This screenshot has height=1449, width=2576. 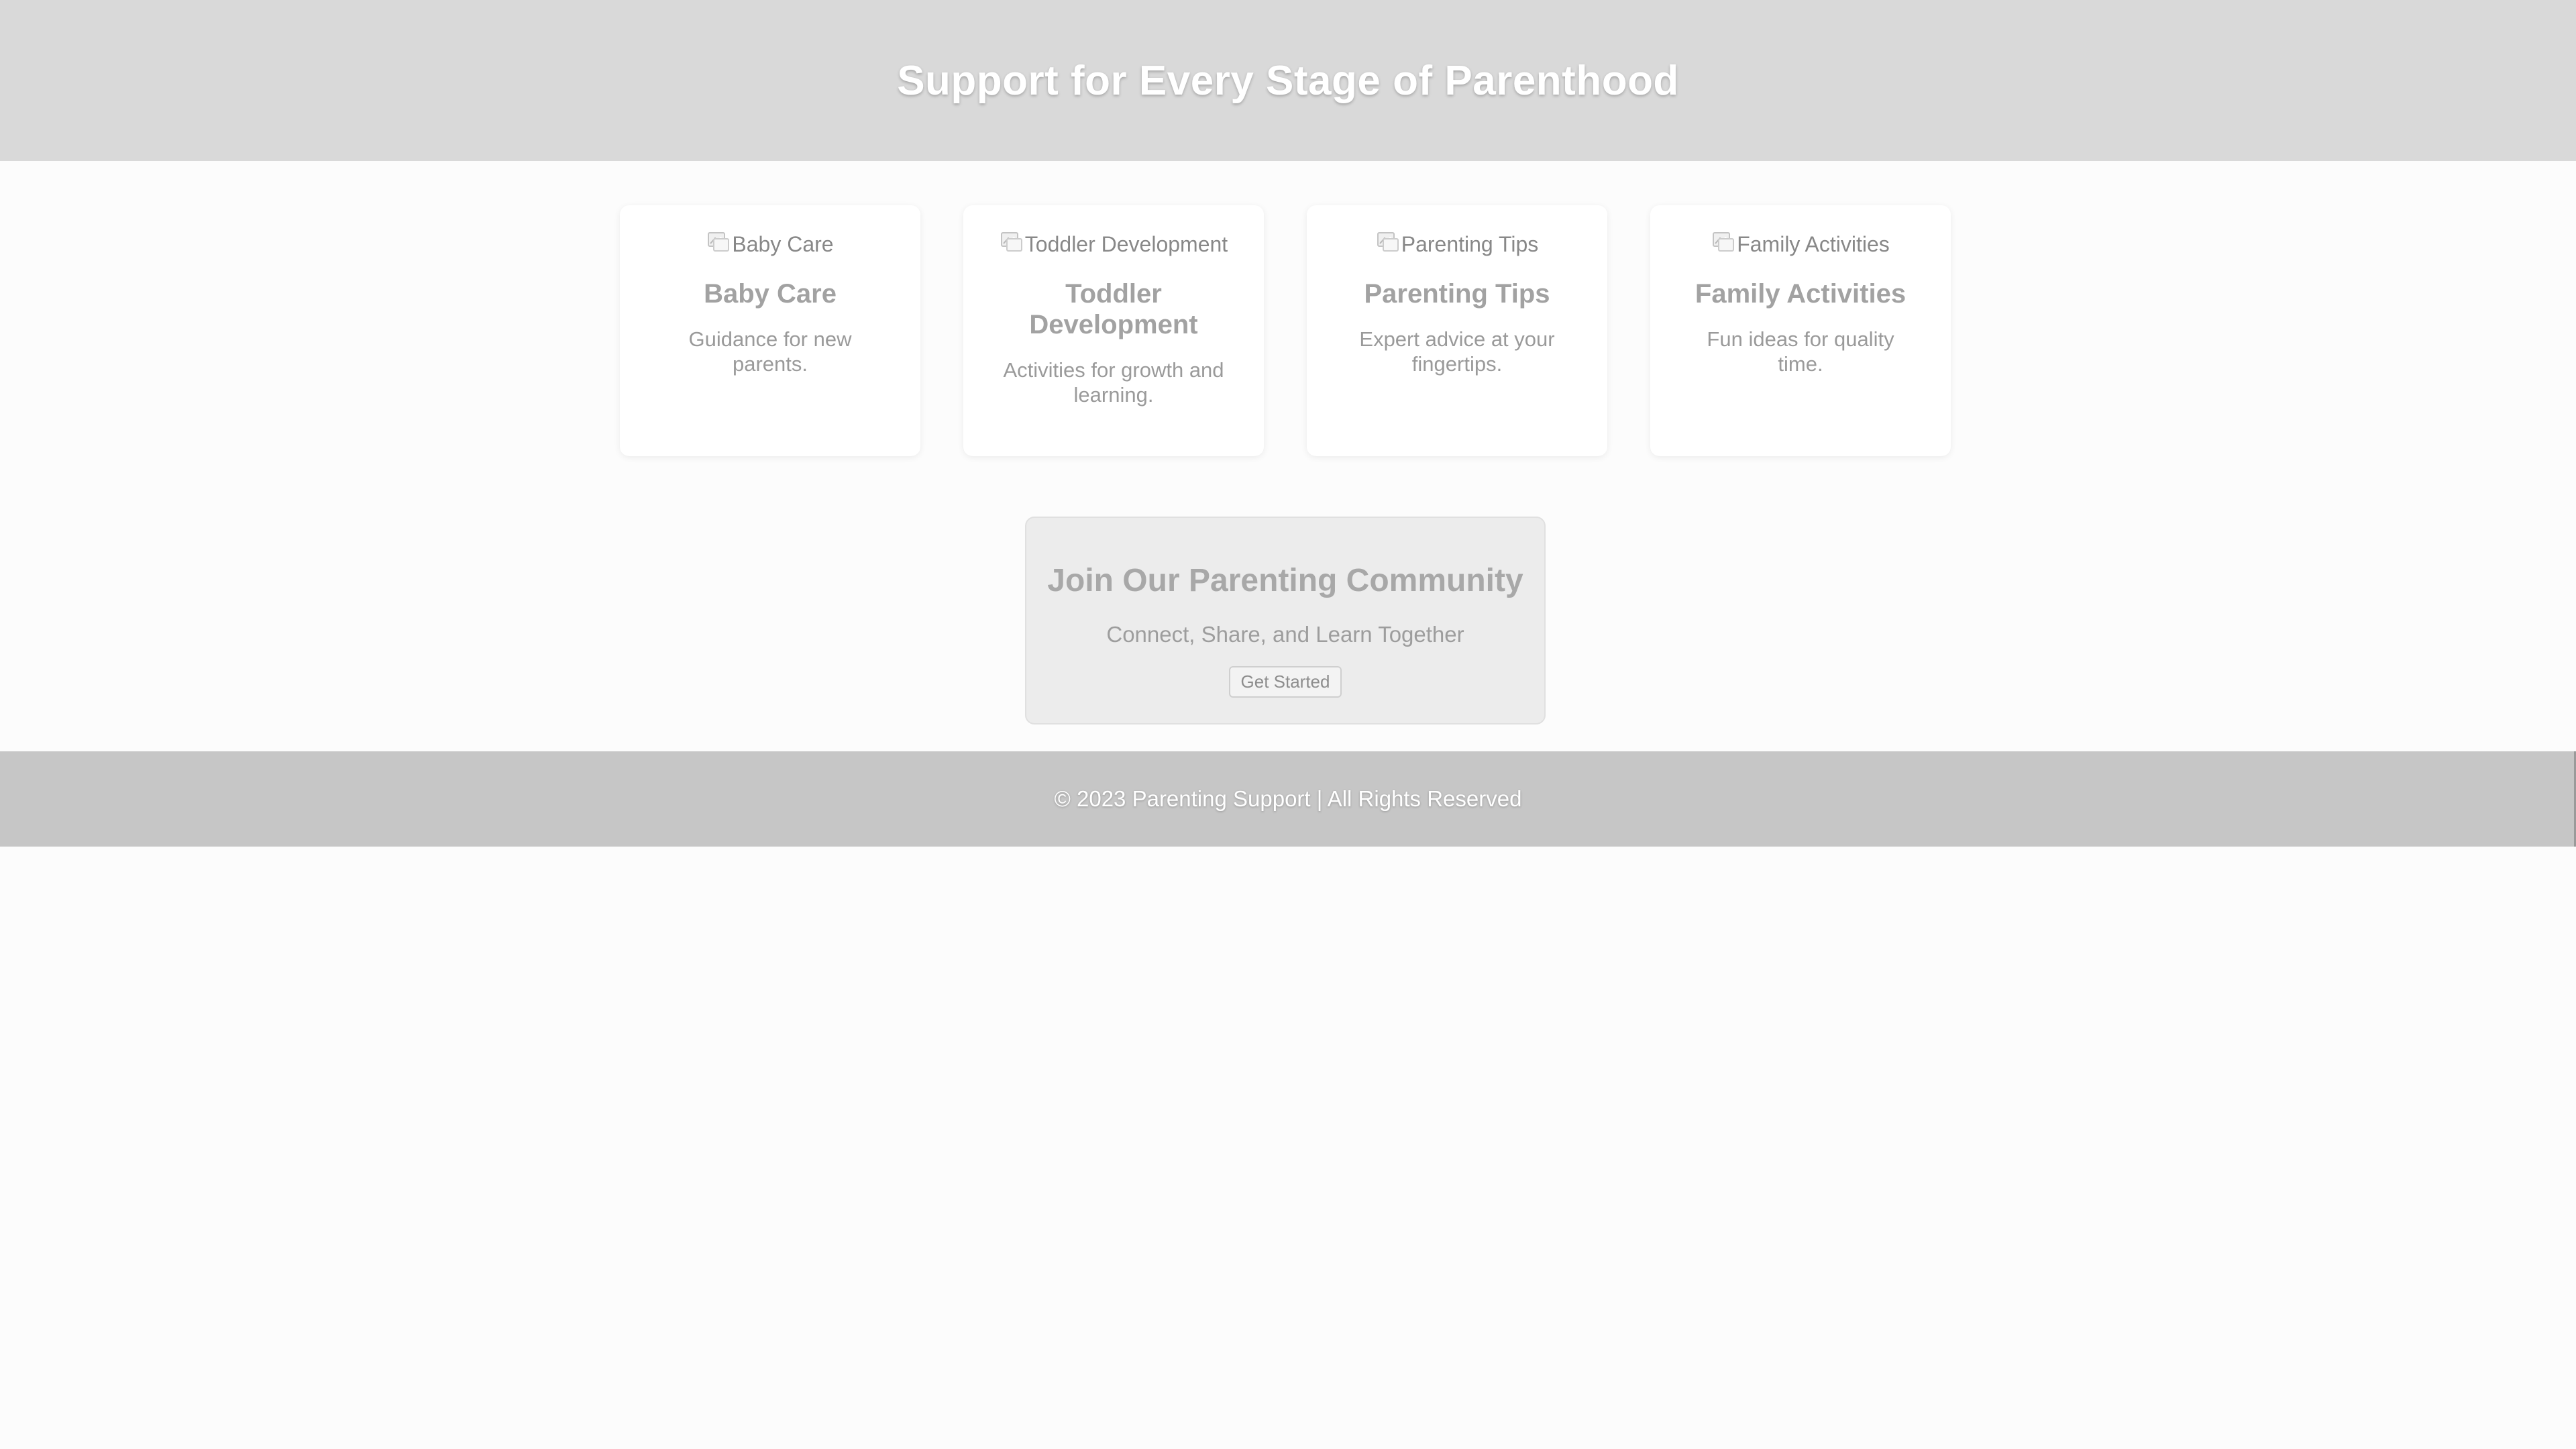 I want to click on hero-header: Support for Every Stage of Parenthood, so click(x=1288, y=80).